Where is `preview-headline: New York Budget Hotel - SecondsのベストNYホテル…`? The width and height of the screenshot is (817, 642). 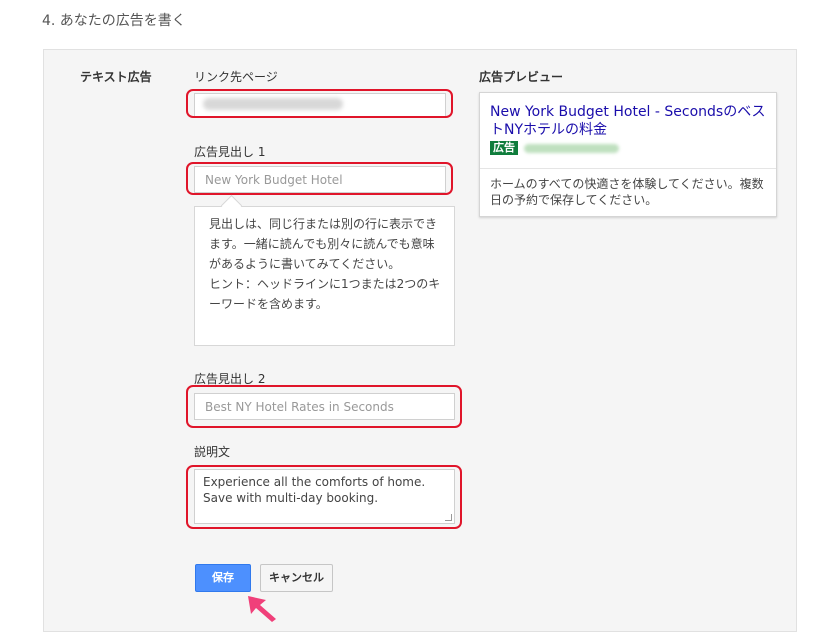 preview-headline: New York Budget Hotel - SecondsのベストNYホテル… is located at coordinates (630, 121).